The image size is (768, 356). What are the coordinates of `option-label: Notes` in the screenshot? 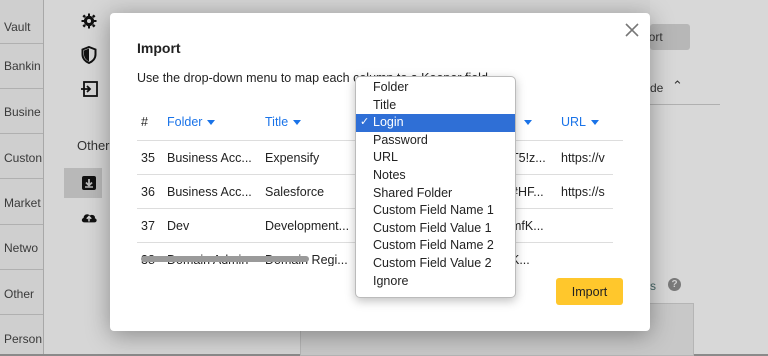 It's located at (389, 175).